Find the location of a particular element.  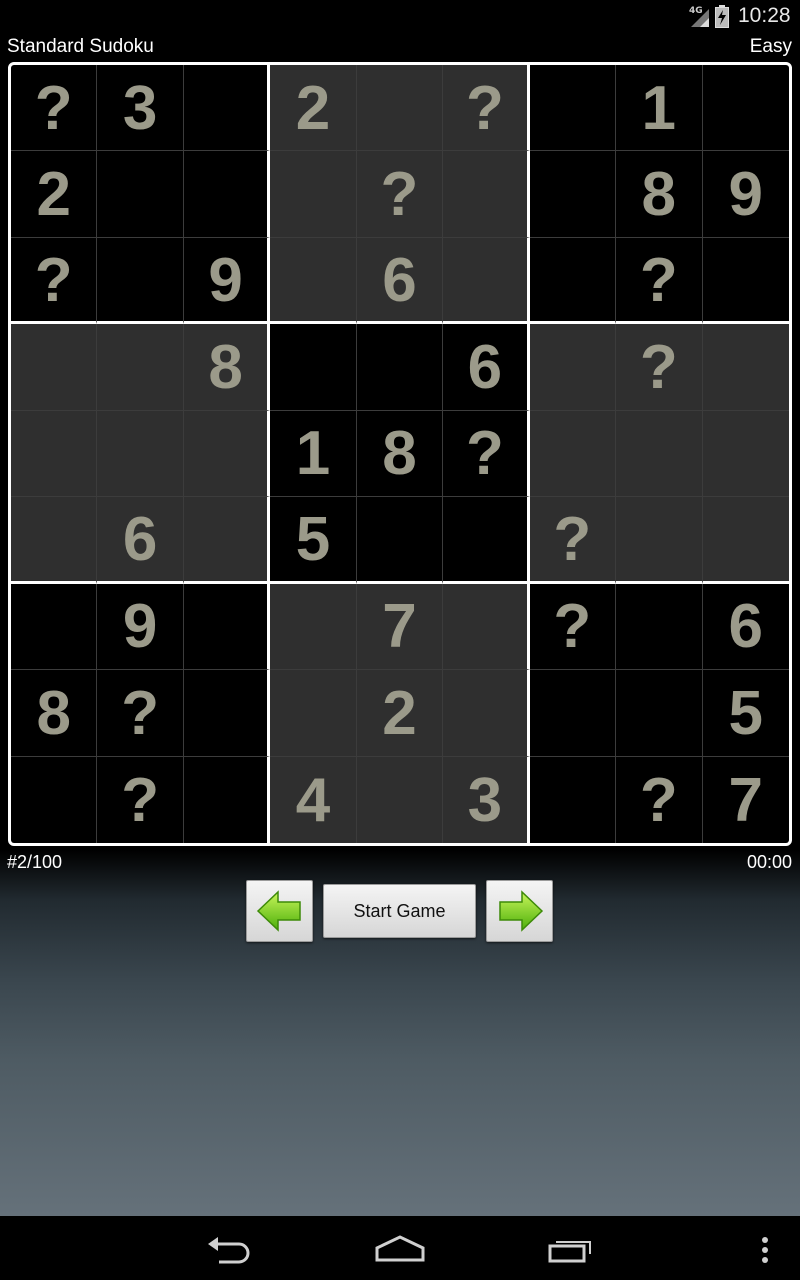

sudoku-cell-r5-c3 is located at coordinates (227, 454).